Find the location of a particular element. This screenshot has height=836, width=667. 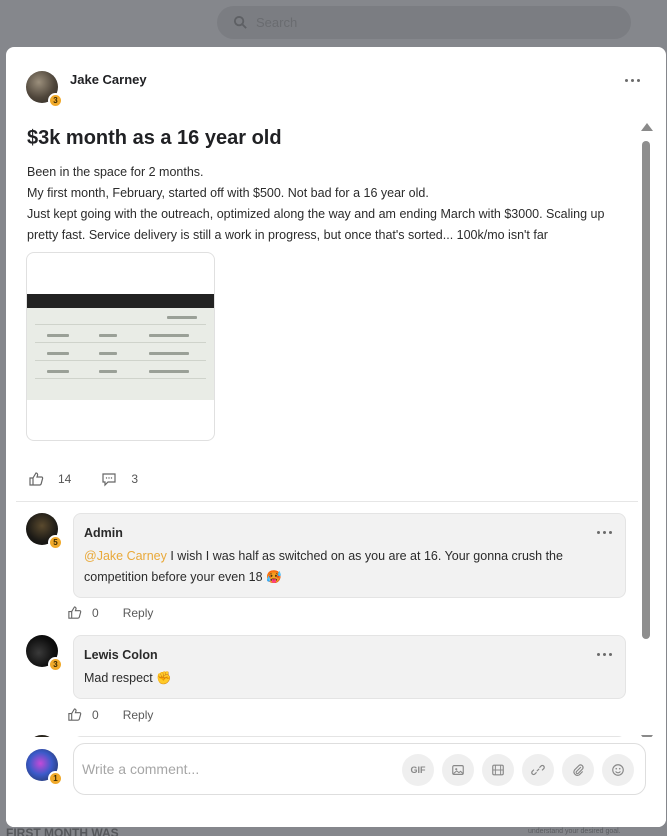

video-button is located at coordinates (498, 770).